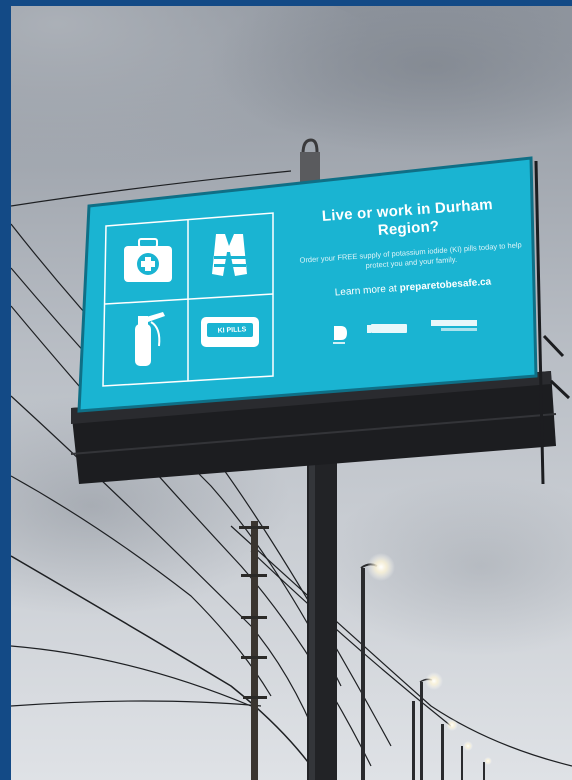  Describe the element at coordinates (387, 328) in the screenshot. I see `municipality-logo` at that location.